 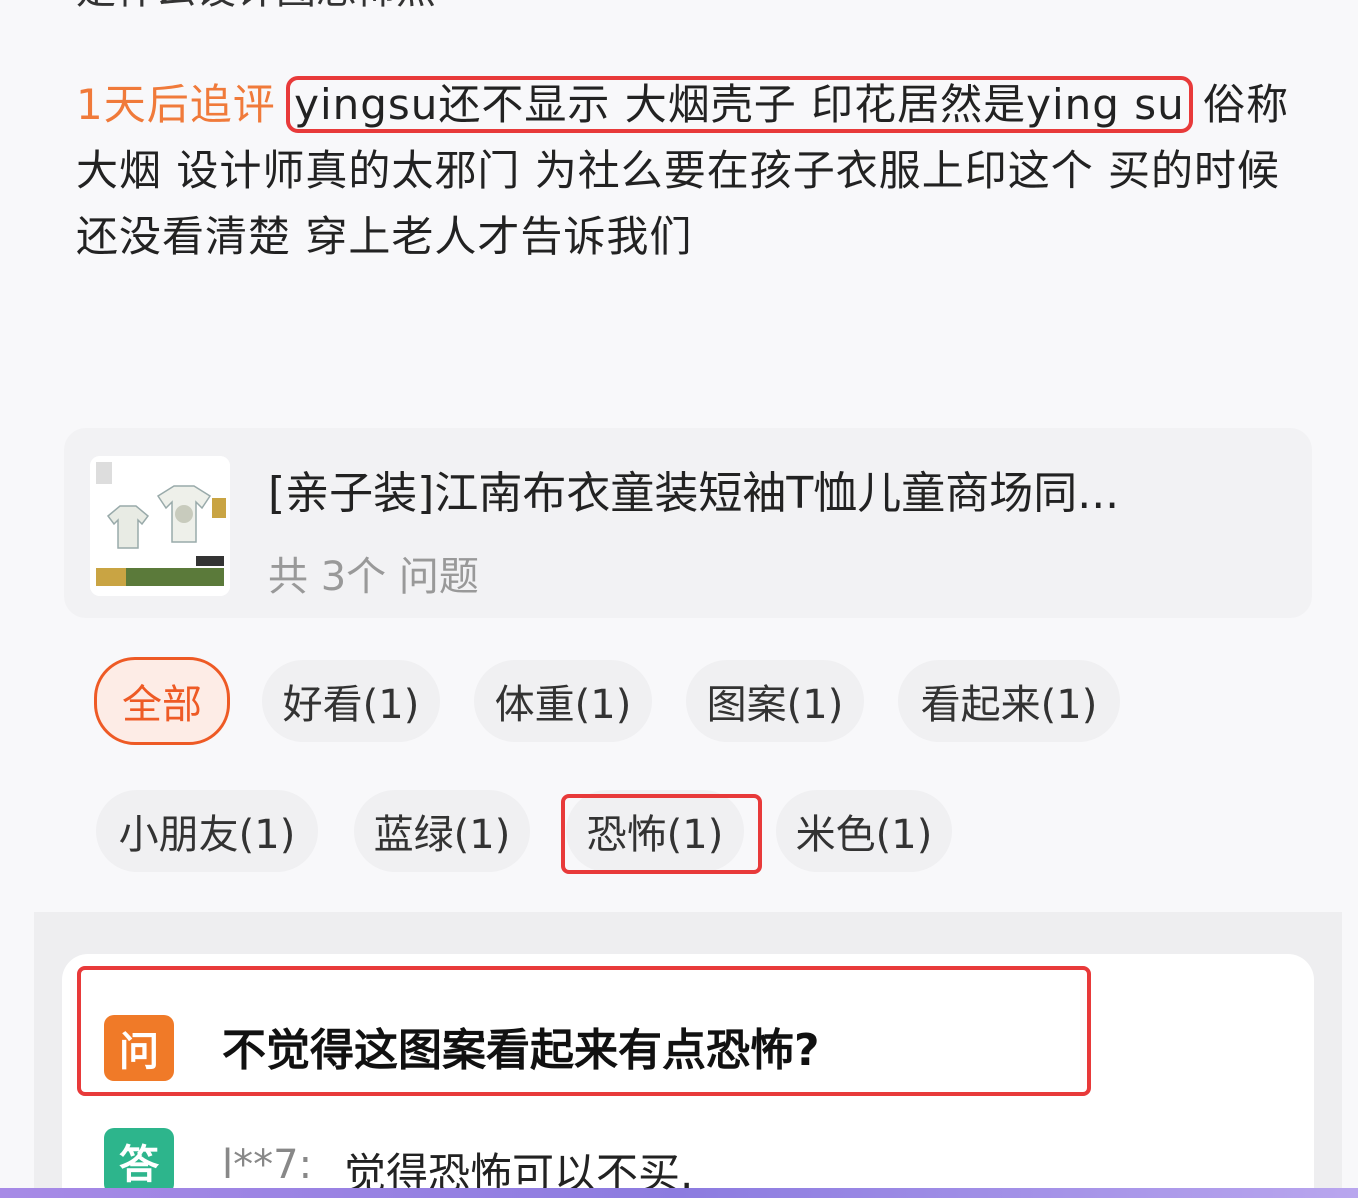 What do you see at coordinates (688, 523) in the screenshot?
I see `product-card: [亲子装]江南布衣童装短袖T恤儿童商场同... 共 3个 问题` at bounding box center [688, 523].